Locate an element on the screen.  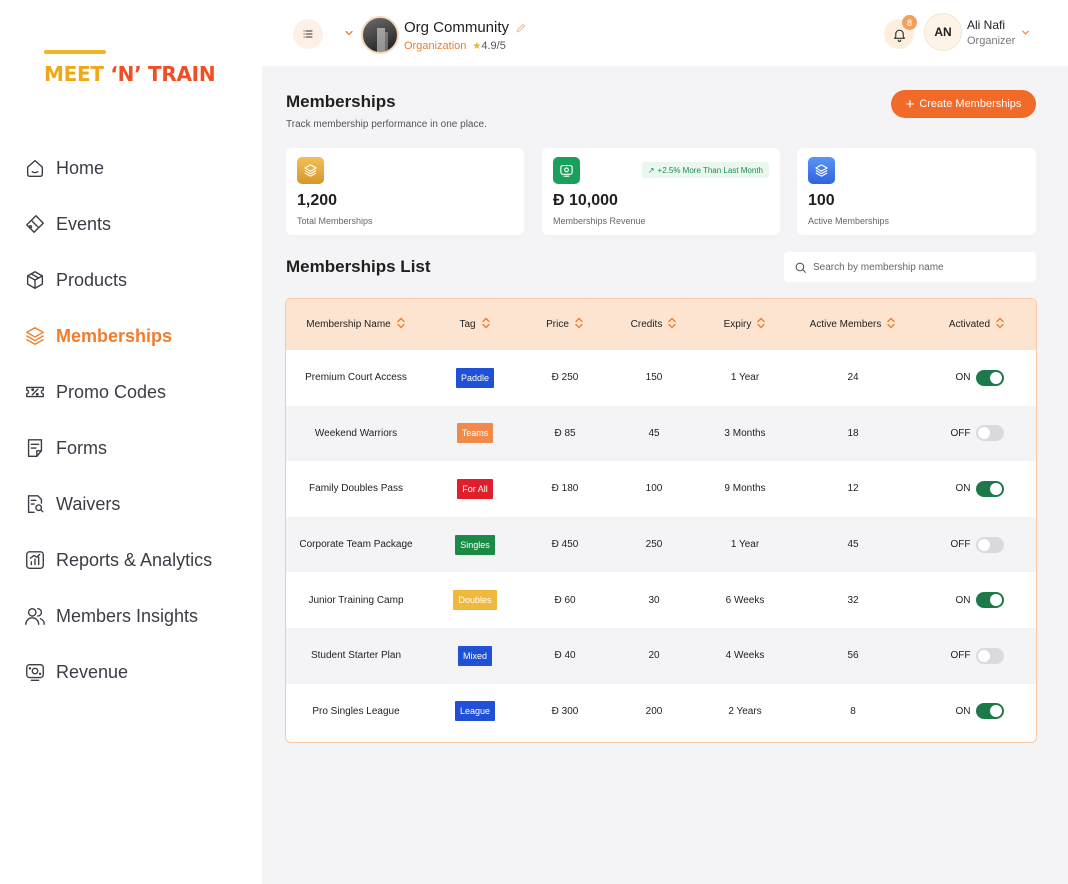
sidebar-item-waivers: Waivers is located at coordinates (118, 504).